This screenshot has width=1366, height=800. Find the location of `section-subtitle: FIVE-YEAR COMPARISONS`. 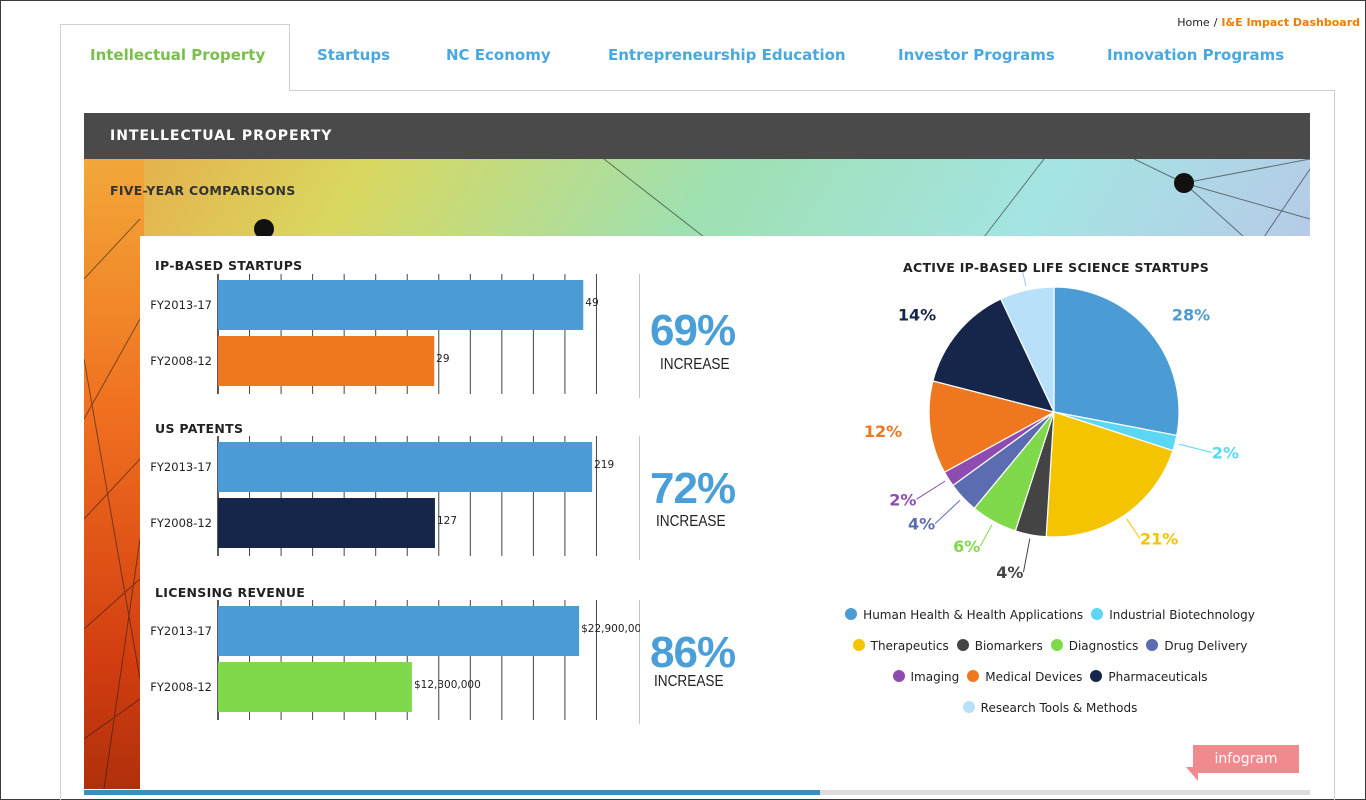

section-subtitle: FIVE-YEAR COMPARISONS is located at coordinates (203, 190).